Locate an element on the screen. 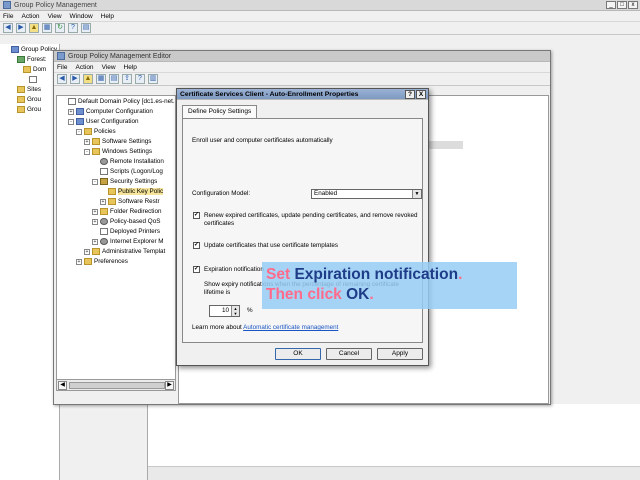 This screenshot has width=640, height=480. gpm-tree-item: Forest: is located at coordinates (28, 59).